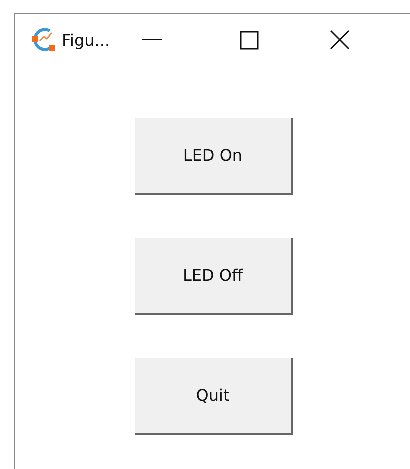 The image size is (410, 469). What do you see at coordinates (214, 396) in the screenshot?
I see `button: Quit` at bounding box center [214, 396].